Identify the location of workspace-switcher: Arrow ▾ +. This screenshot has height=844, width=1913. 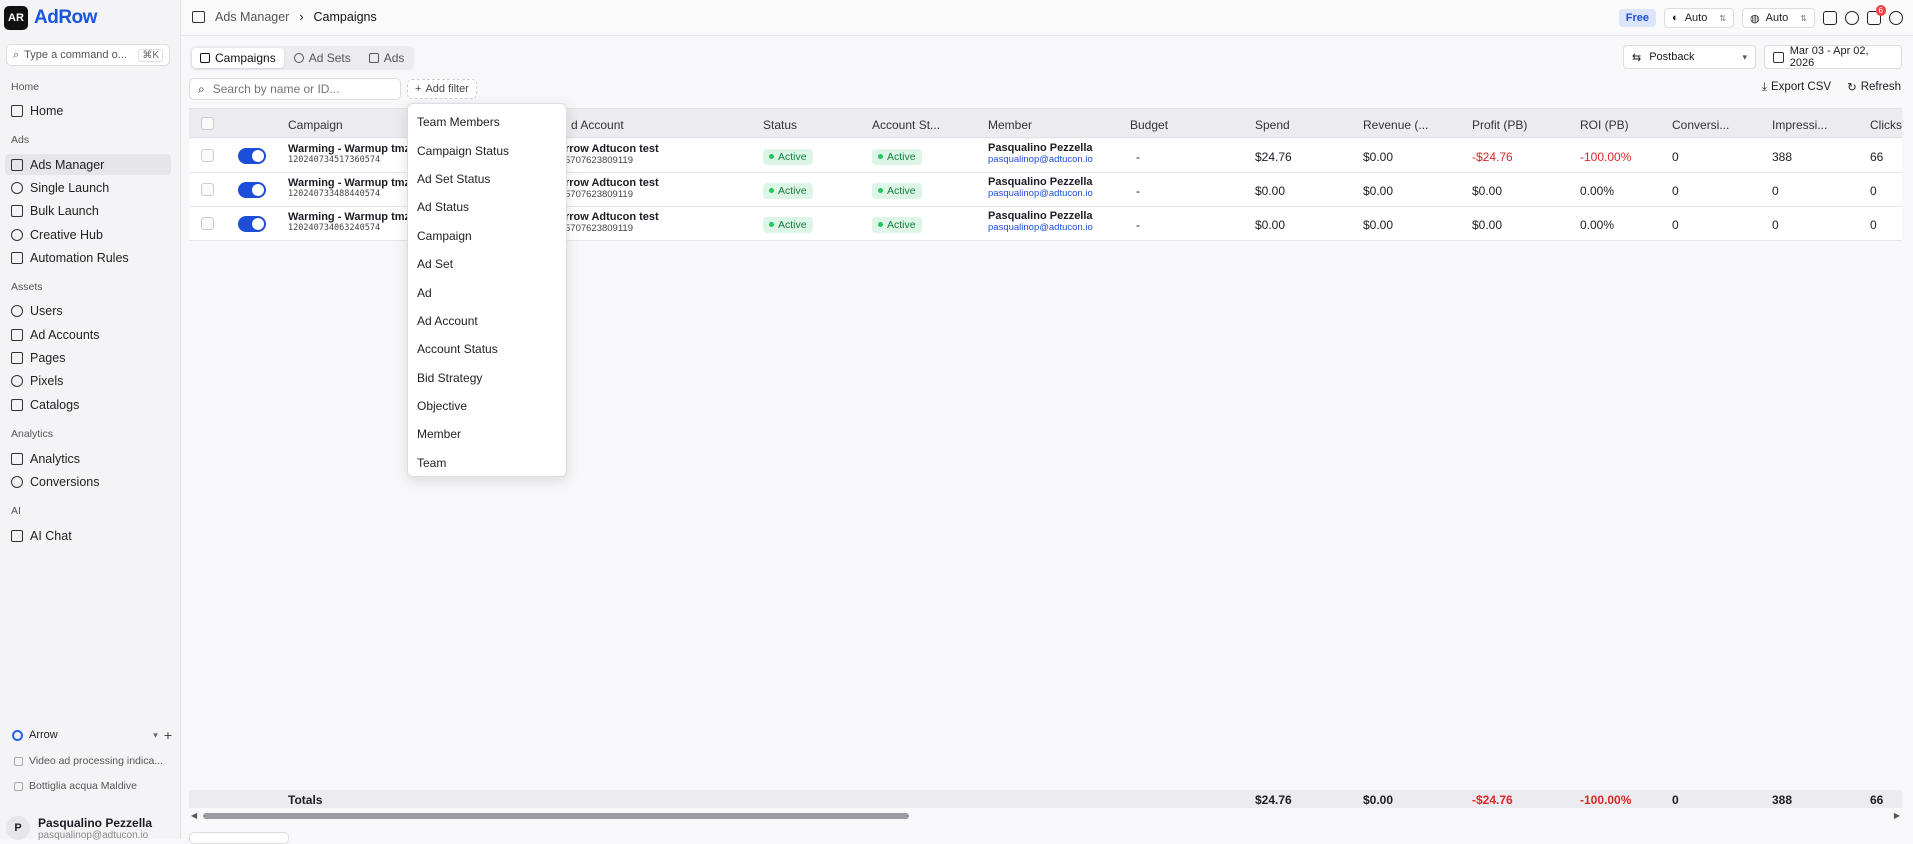
(92, 735).